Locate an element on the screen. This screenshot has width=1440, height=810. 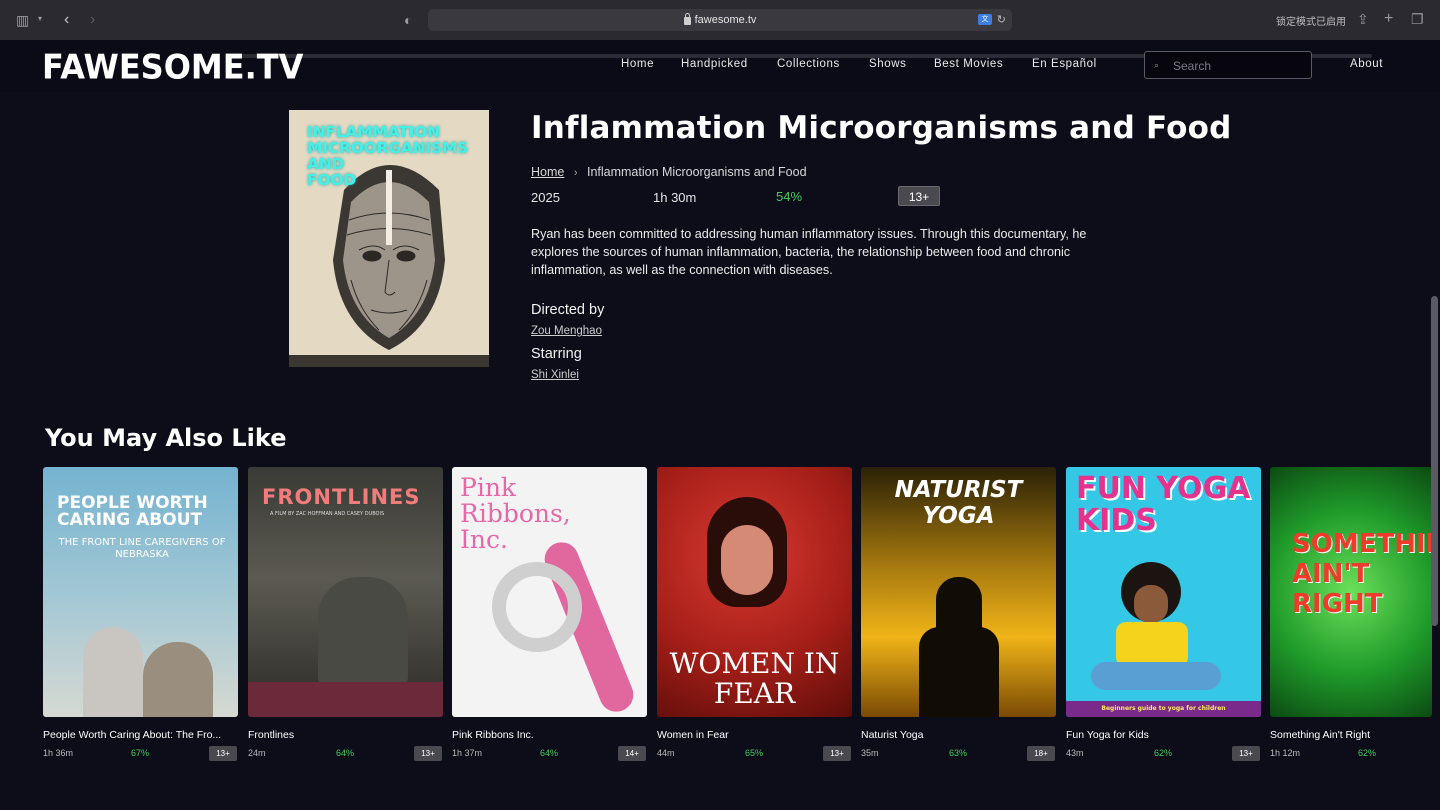
nav-handpicked: Handpicked is located at coordinates (714, 64).